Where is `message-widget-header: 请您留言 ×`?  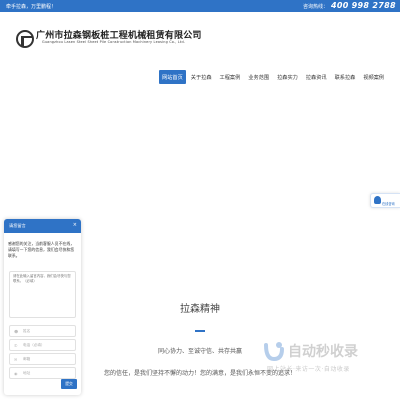
message-widget-header: 请您留言 × is located at coordinates (42, 226).